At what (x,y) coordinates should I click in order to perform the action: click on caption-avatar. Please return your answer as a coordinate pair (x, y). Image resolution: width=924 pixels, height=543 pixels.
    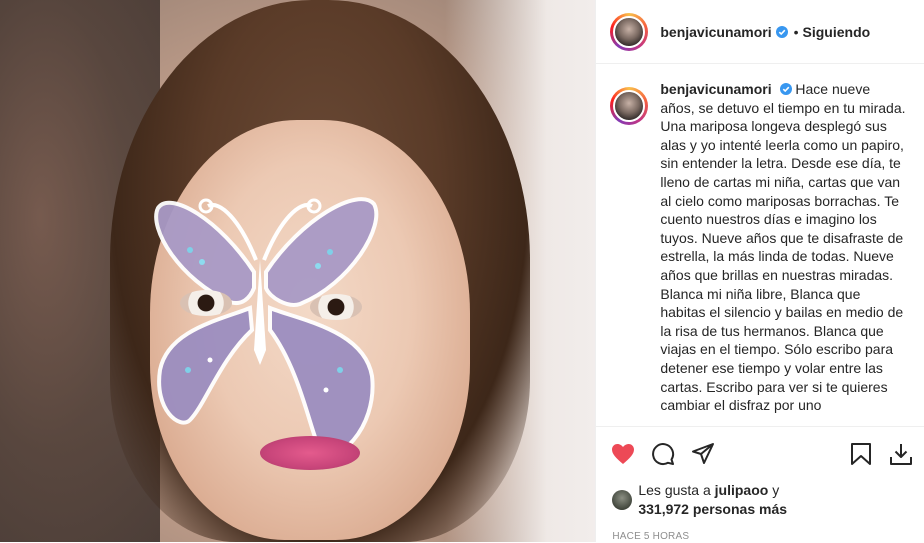
    Looking at the image, I should click on (629, 106).